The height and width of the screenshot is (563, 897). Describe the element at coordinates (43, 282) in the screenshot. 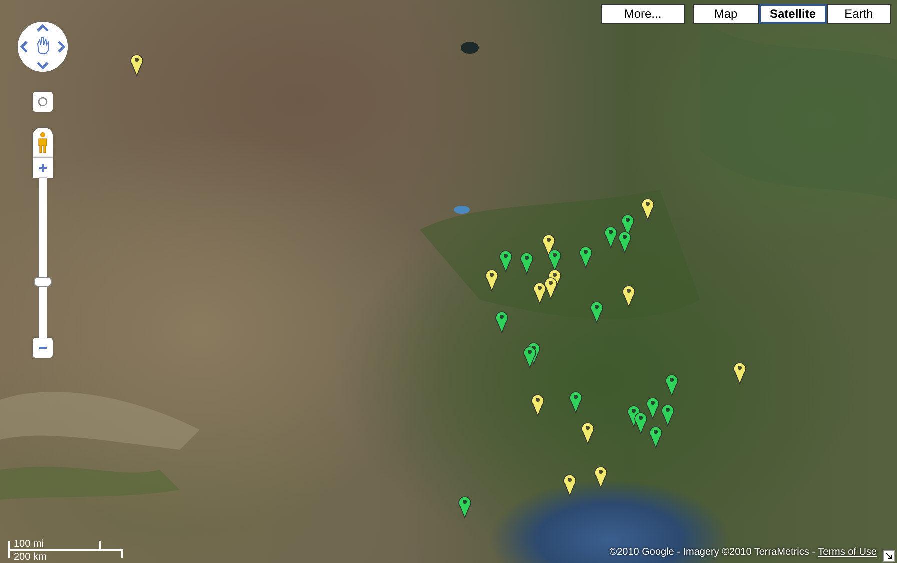

I see `zoom-slider-thumb` at that location.